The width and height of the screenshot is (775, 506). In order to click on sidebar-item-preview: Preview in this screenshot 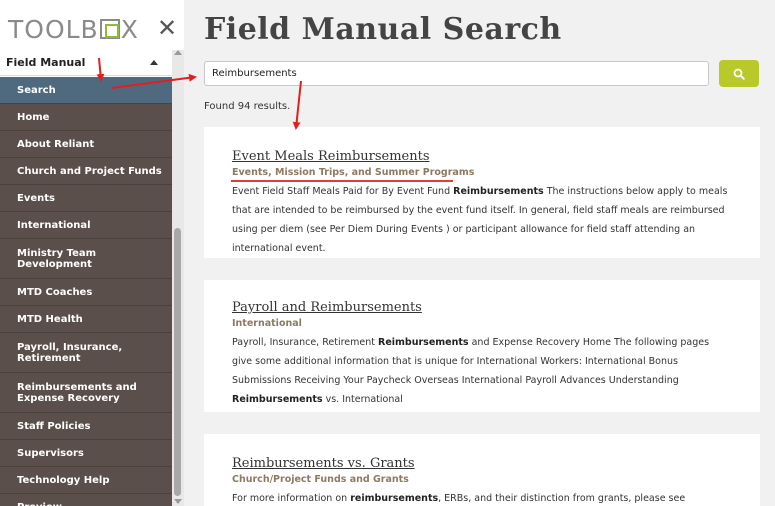, I will do `click(86, 500)`.